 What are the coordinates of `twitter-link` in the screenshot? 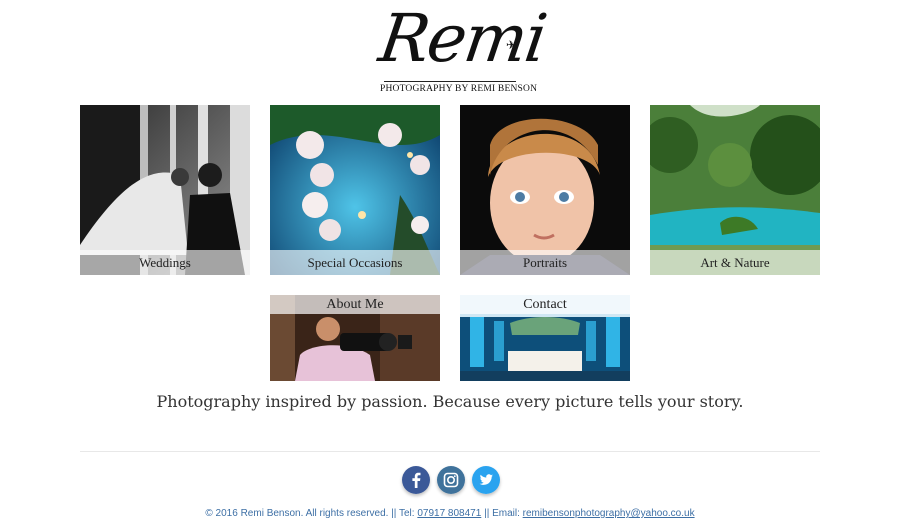 It's located at (486, 480).